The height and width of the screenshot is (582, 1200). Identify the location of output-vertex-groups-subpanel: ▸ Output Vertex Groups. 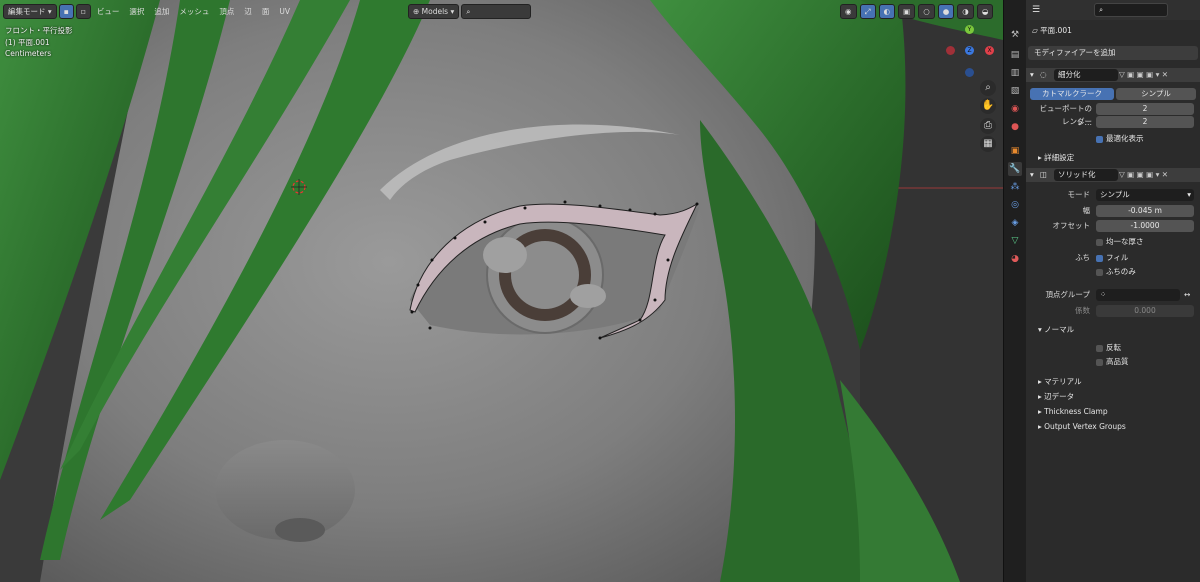
(1119, 427).